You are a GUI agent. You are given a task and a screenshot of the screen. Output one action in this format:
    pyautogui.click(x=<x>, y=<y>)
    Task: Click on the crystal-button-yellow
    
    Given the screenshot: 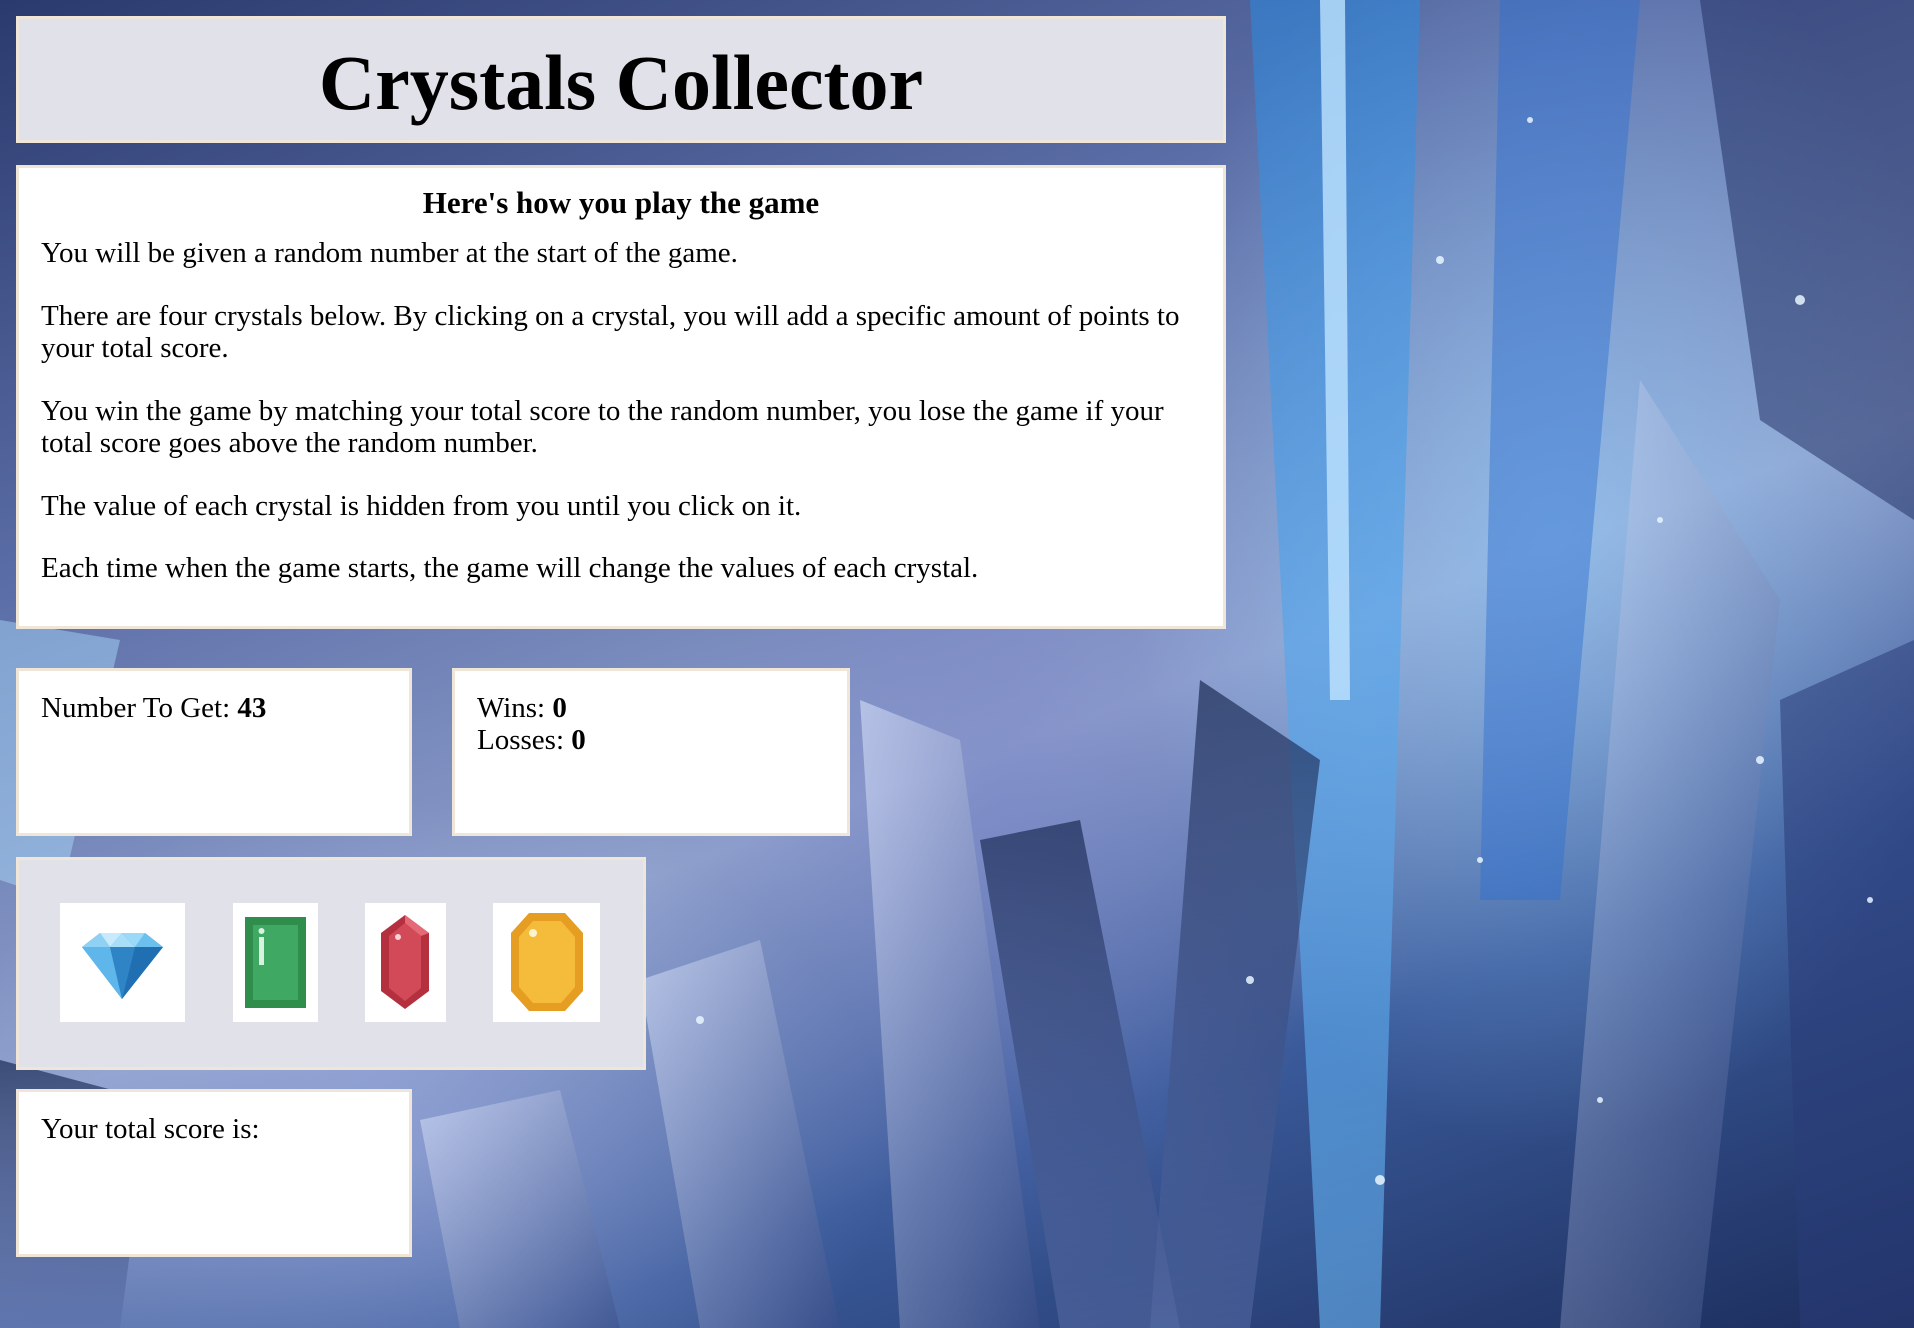 What is the action you would take?
    pyautogui.click(x=546, y=962)
    